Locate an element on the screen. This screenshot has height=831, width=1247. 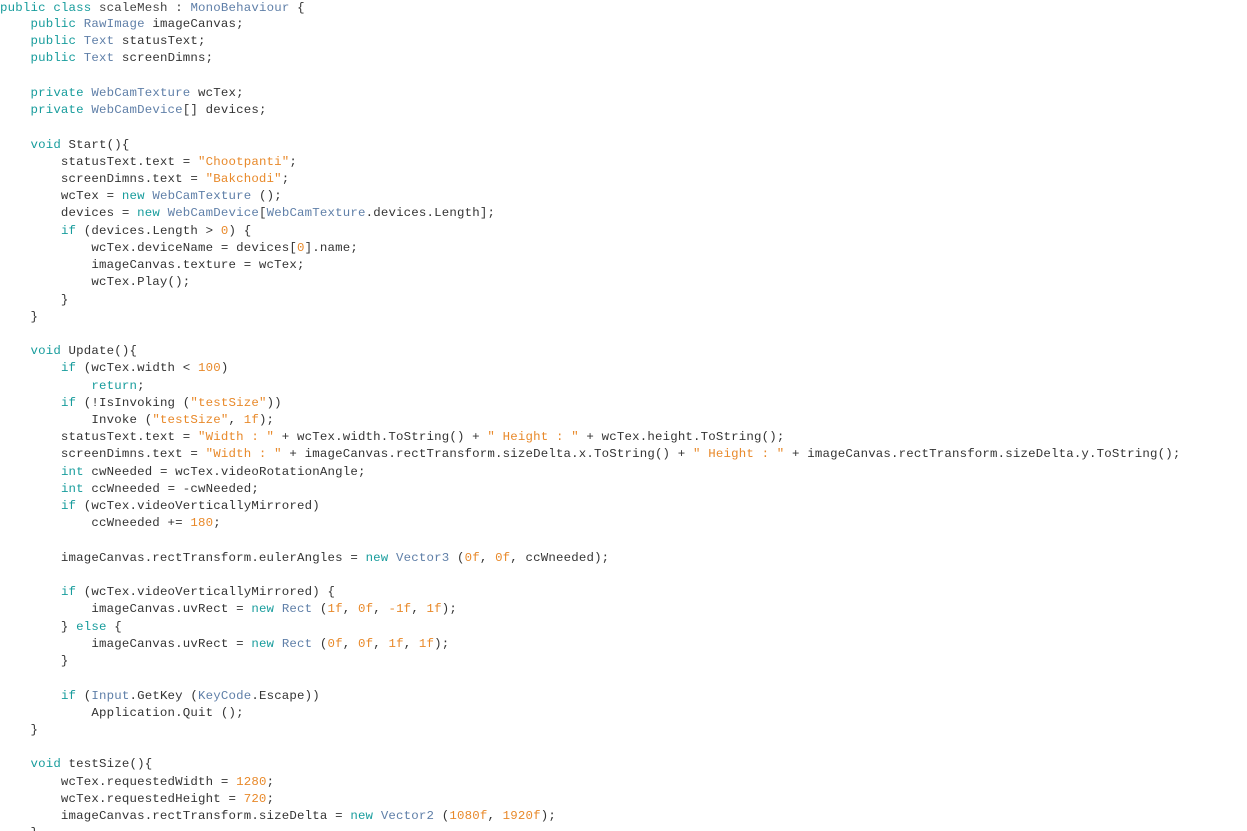
code-token-plain: : is located at coordinates (179, 8).